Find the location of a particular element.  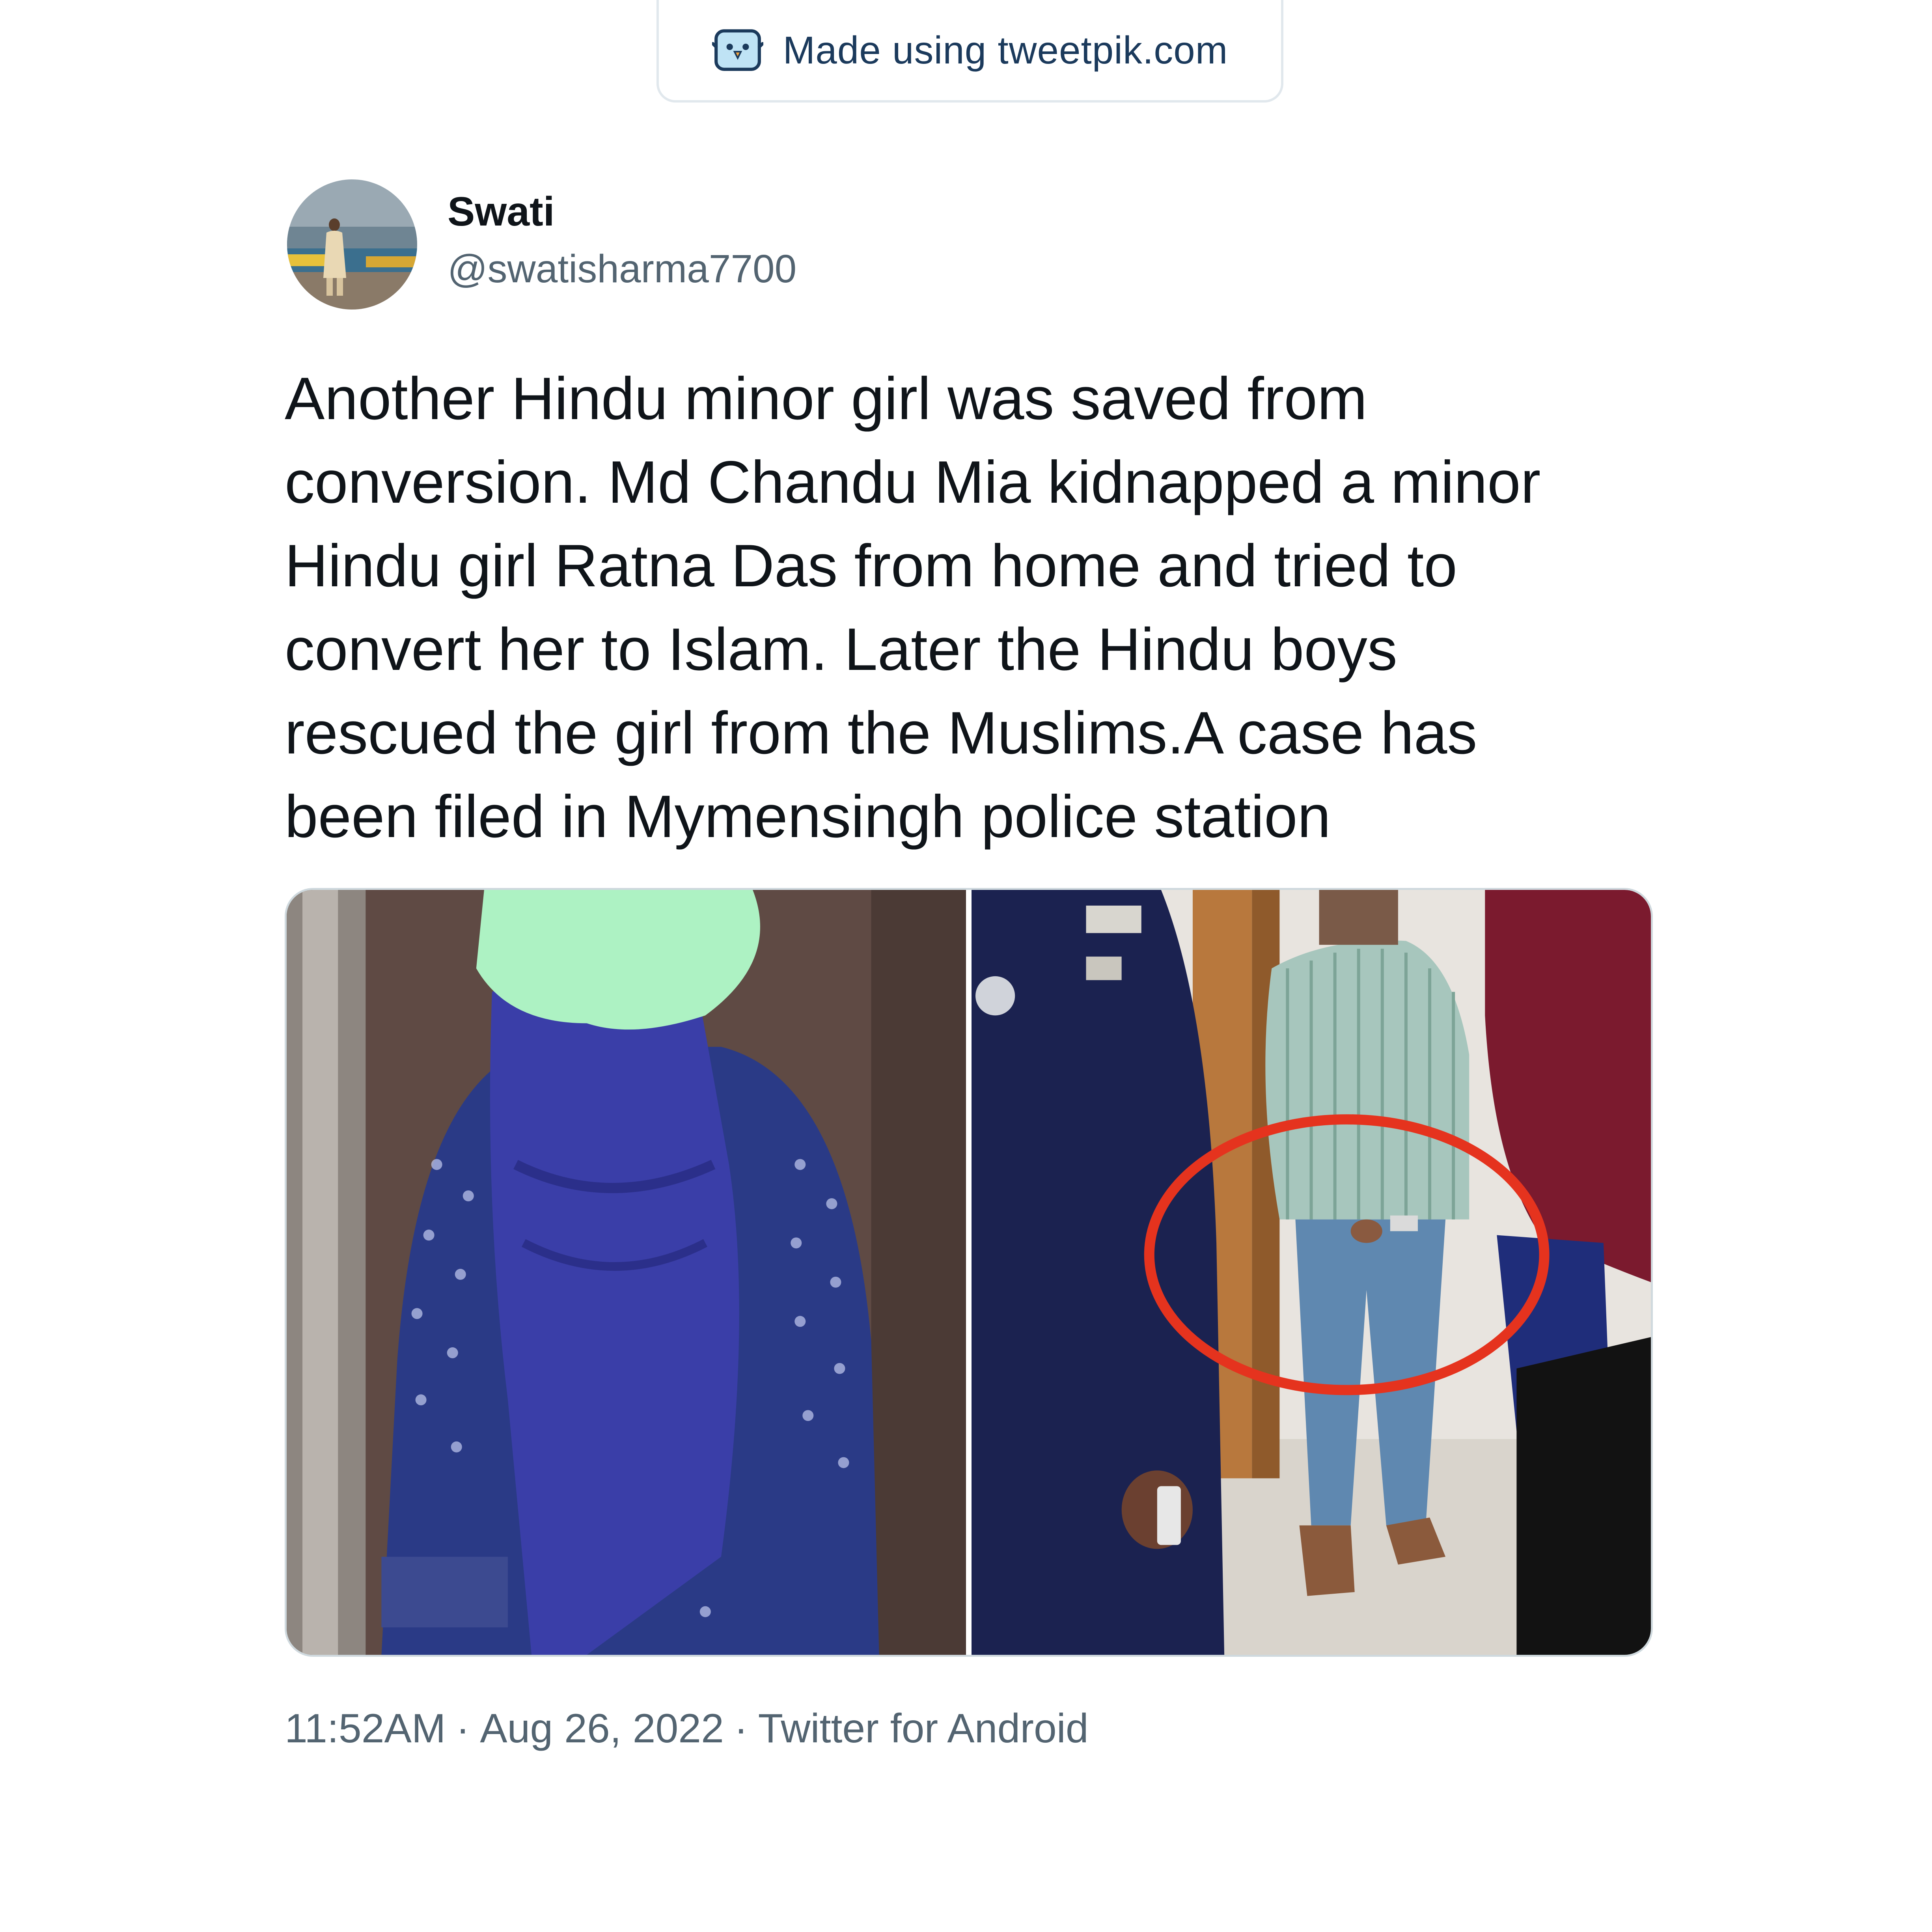

tweet-text-line: been filed in Mymensingh police station is located at coordinates (808, 817).